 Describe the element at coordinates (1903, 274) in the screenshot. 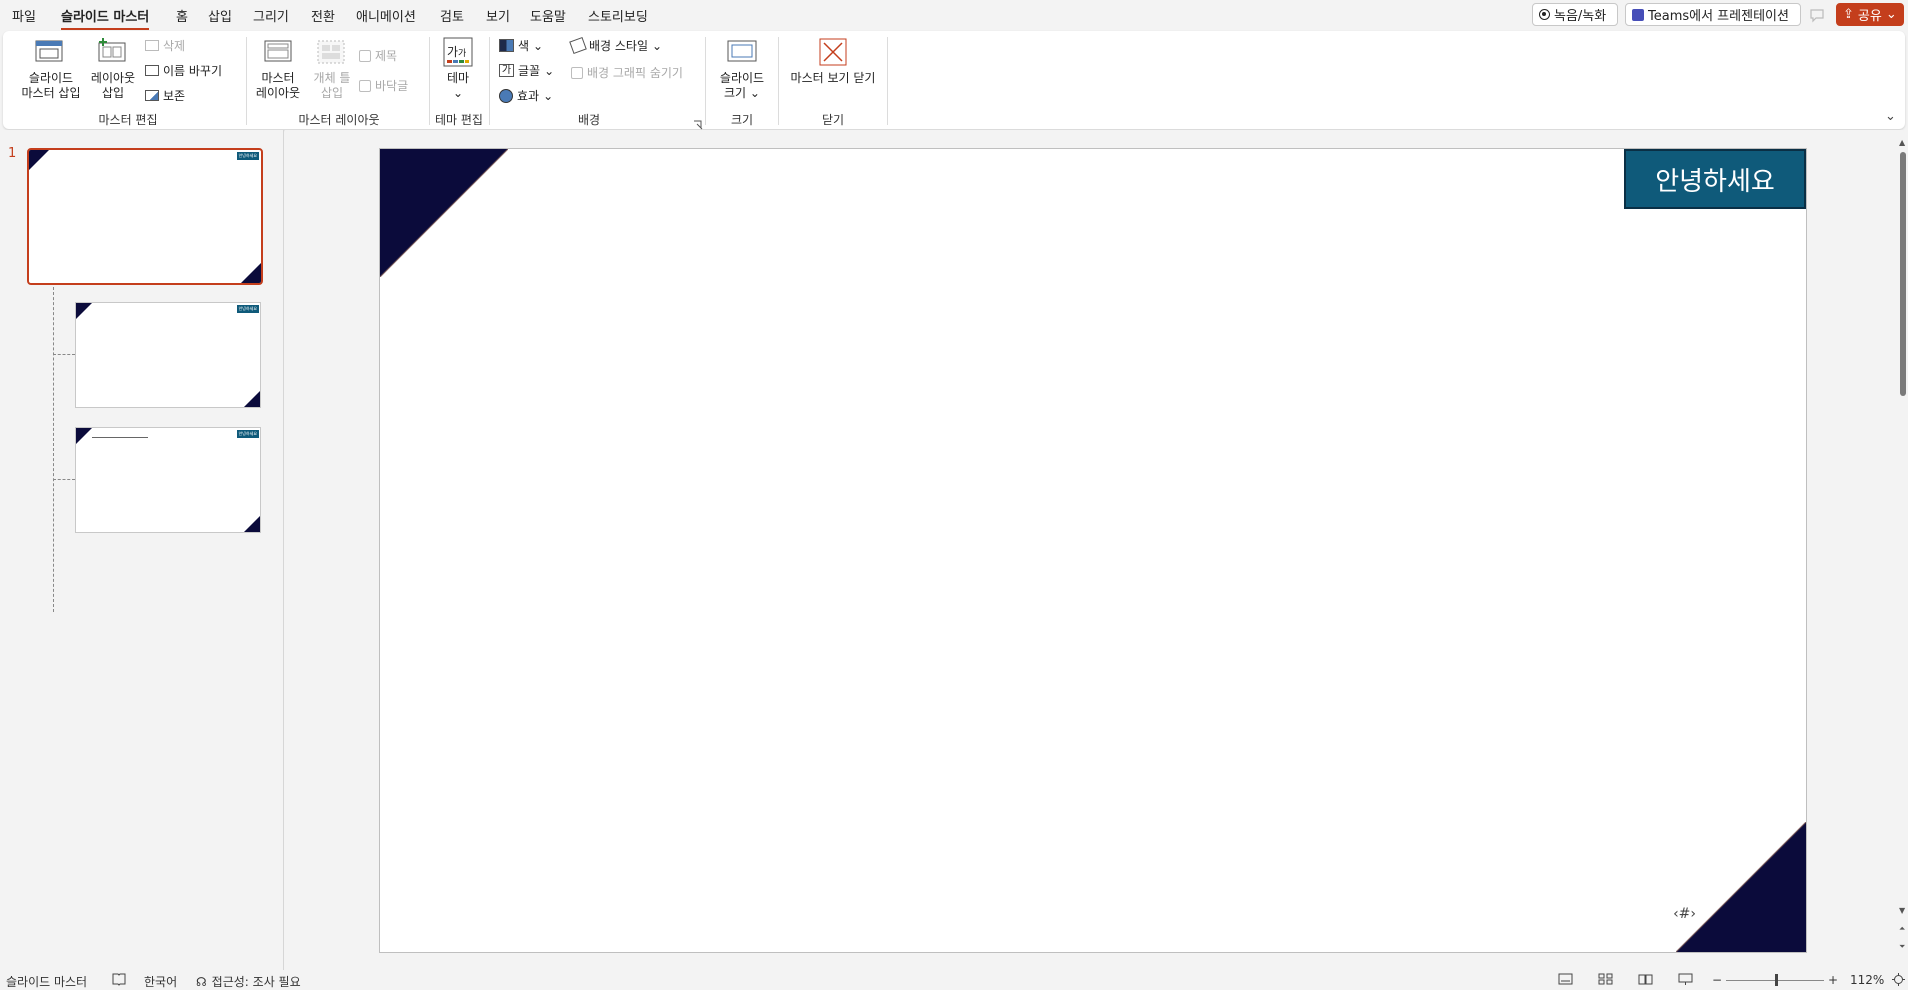

I see `scrollbar-thumb` at that location.